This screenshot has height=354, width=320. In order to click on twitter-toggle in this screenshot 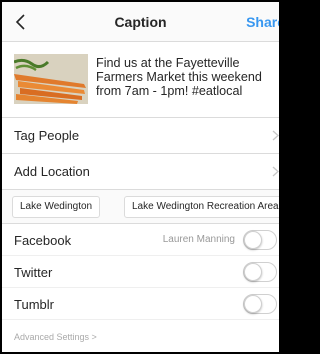, I will do `click(260, 272)`.